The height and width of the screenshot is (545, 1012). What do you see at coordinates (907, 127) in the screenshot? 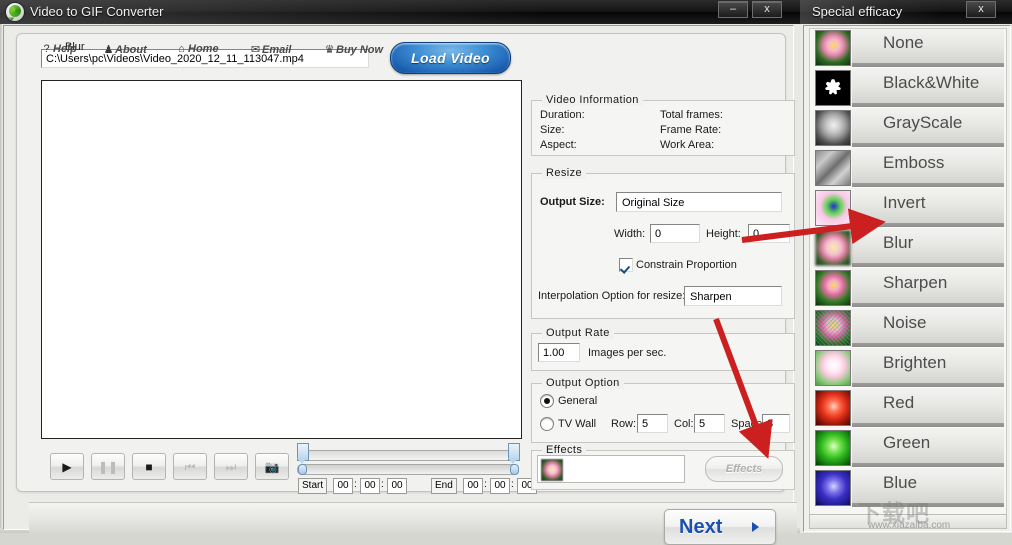
I see `effects-list-item-grayscale: GrayScale` at bounding box center [907, 127].